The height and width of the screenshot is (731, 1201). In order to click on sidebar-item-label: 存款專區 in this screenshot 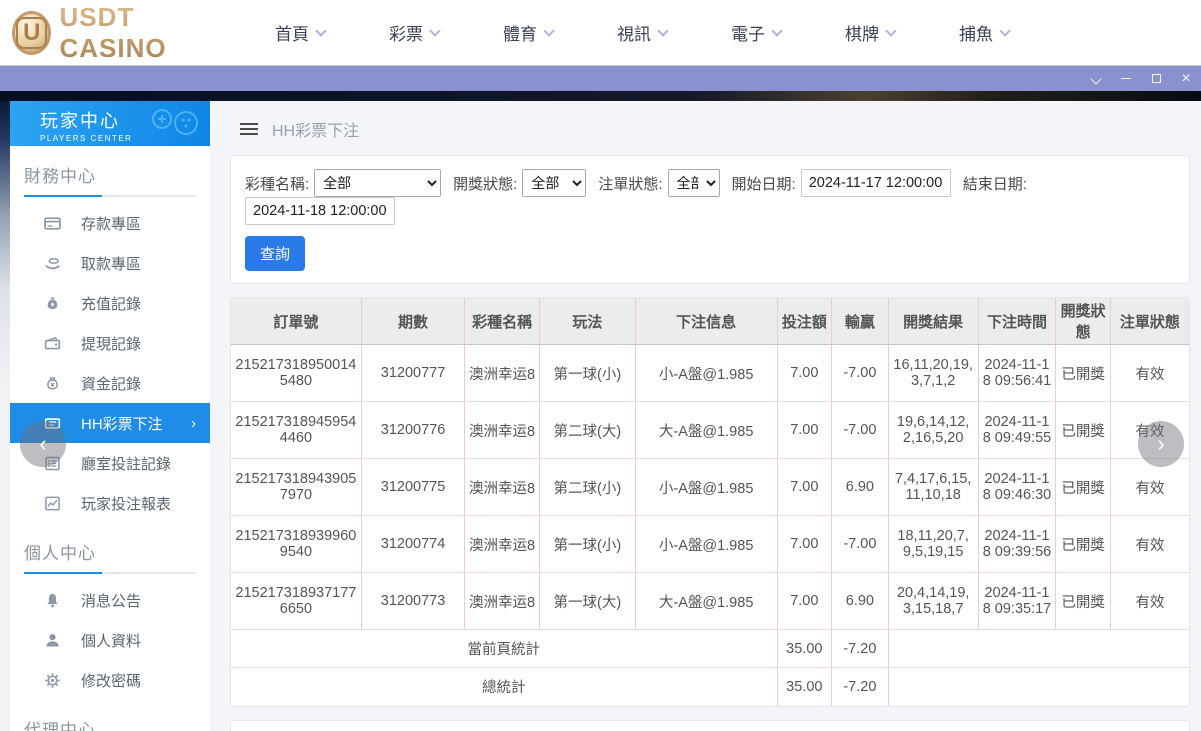, I will do `click(111, 224)`.